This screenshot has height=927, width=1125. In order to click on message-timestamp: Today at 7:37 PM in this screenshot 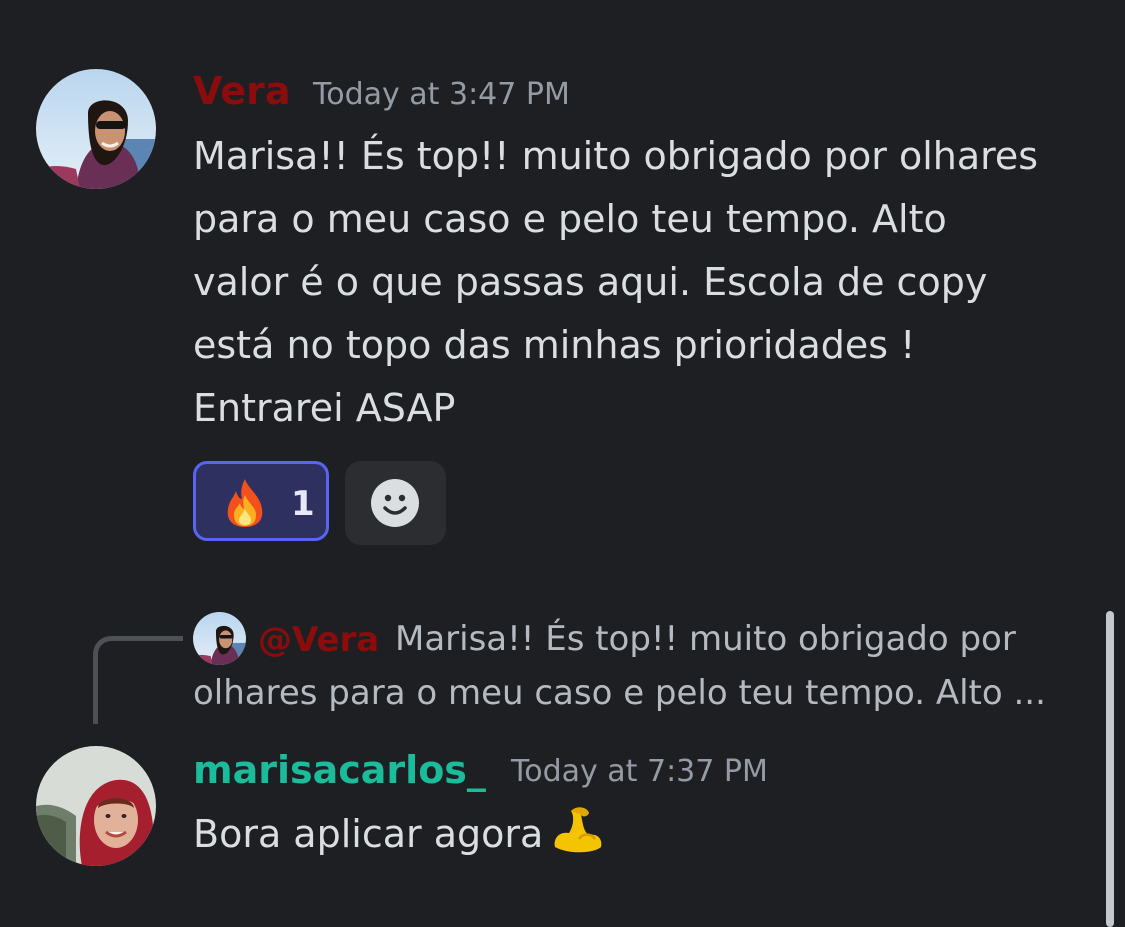, I will do `click(639, 771)`.